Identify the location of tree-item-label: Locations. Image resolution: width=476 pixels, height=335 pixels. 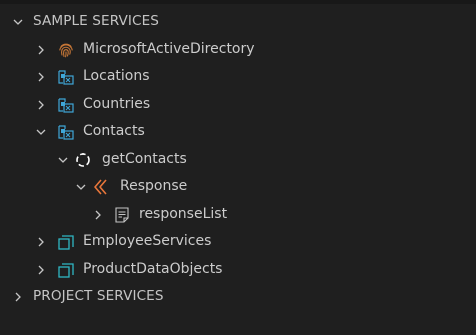
(116, 76).